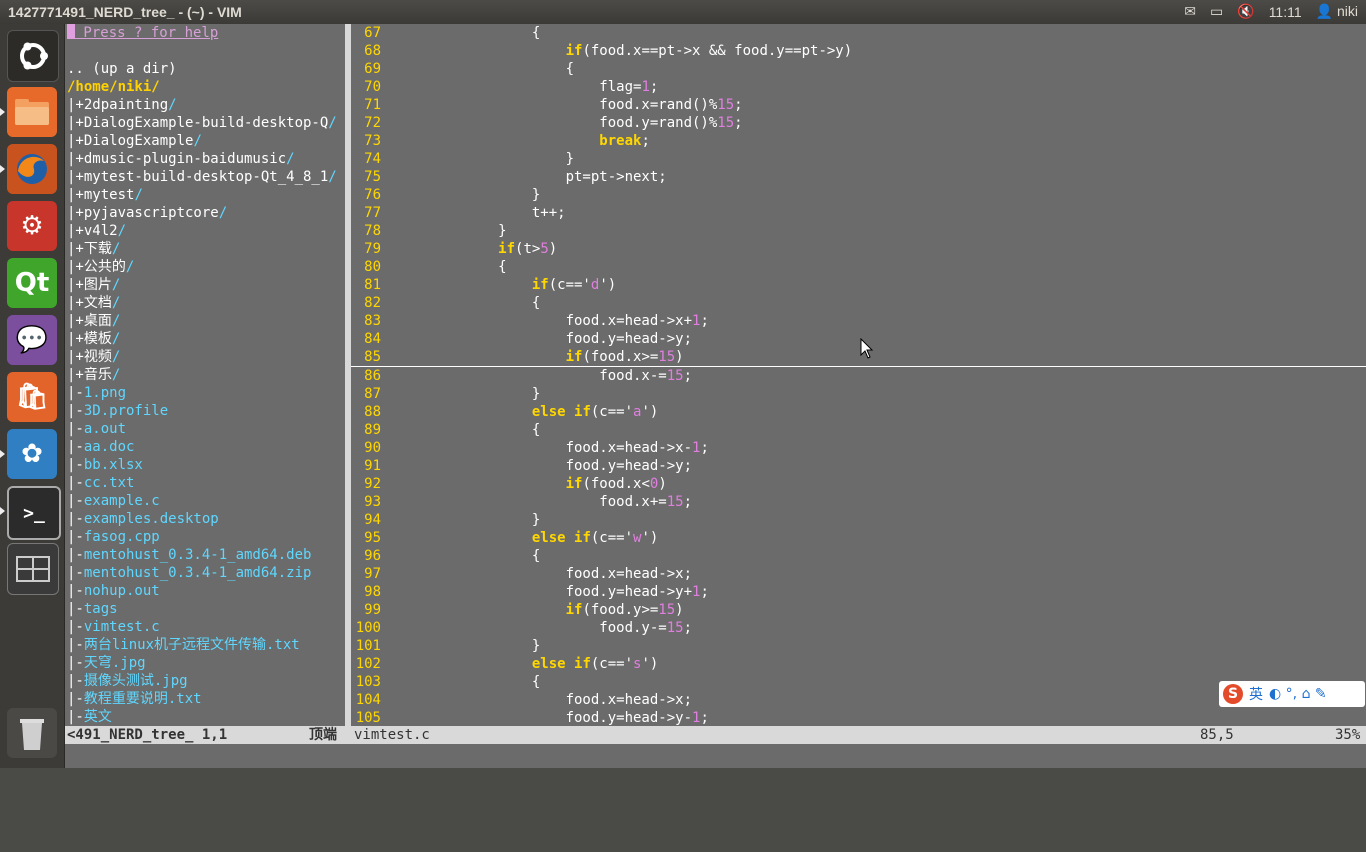 Image resolution: width=1366 pixels, height=852 pixels. Describe the element at coordinates (858, 502) in the screenshot. I see `code-line: 93 food.x+=15;` at that location.